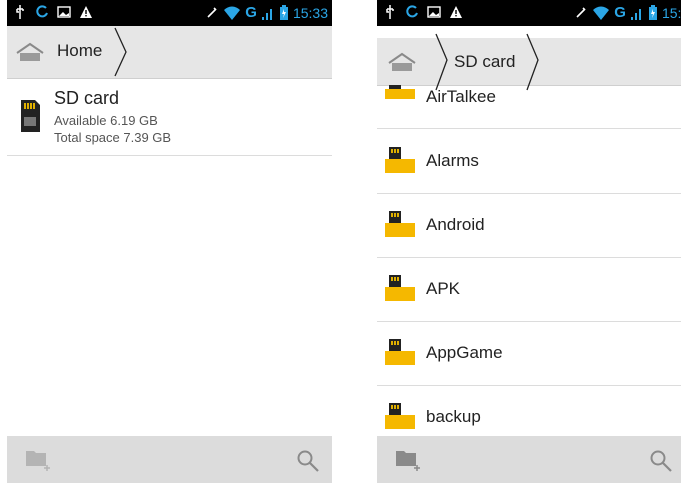 The height and width of the screenshot is (483, 681). I want to click on breadcrumb-home, so click(407, 61).